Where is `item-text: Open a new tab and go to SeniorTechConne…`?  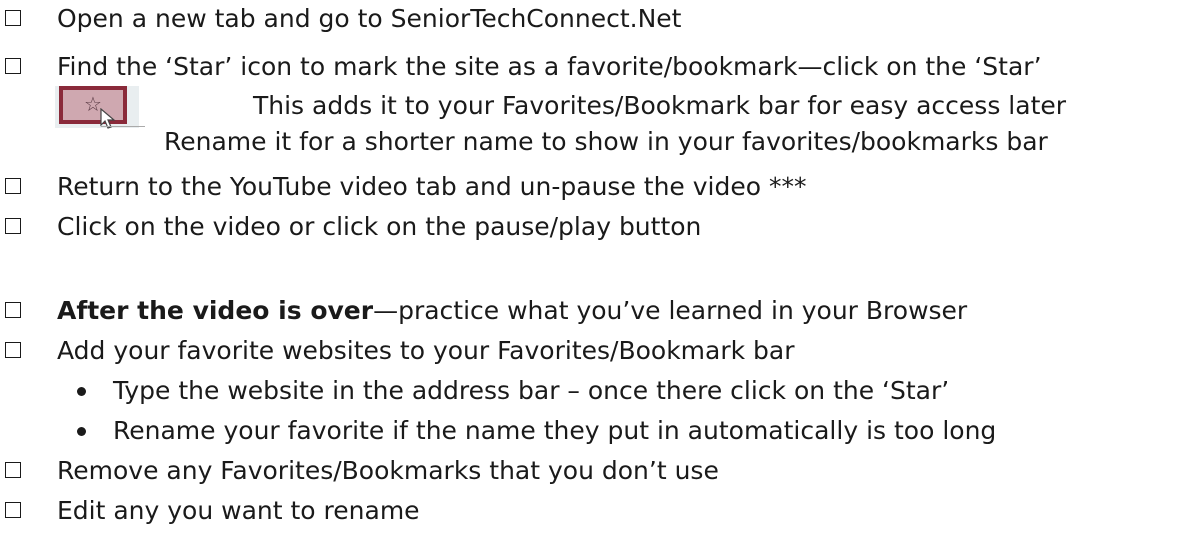
item-text: Open a new tab and go to SeniorTechConne… is located at coordinates (369, 18).